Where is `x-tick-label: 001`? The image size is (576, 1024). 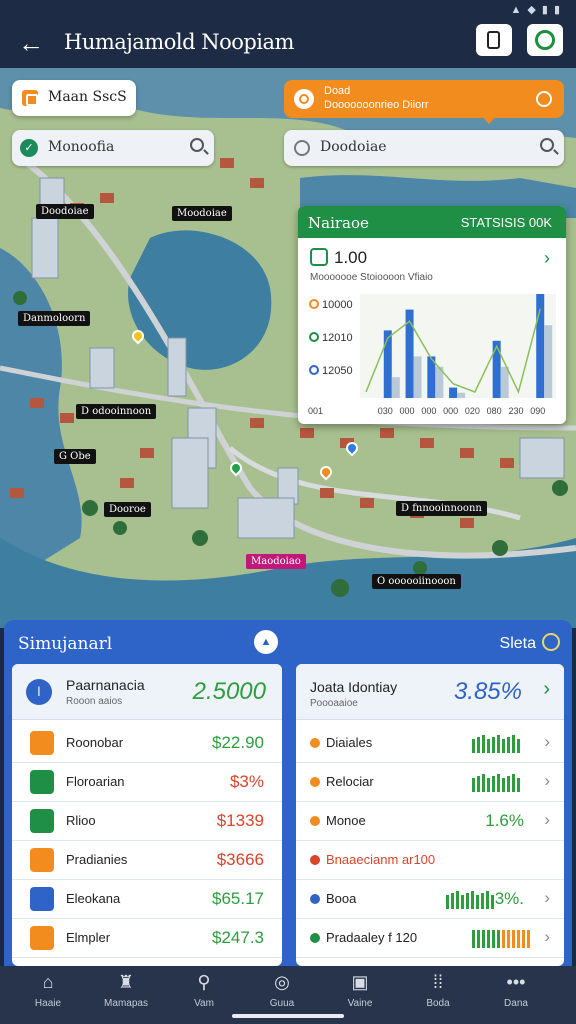
x-tick-label: 001 is located at coordinates (315, 411).